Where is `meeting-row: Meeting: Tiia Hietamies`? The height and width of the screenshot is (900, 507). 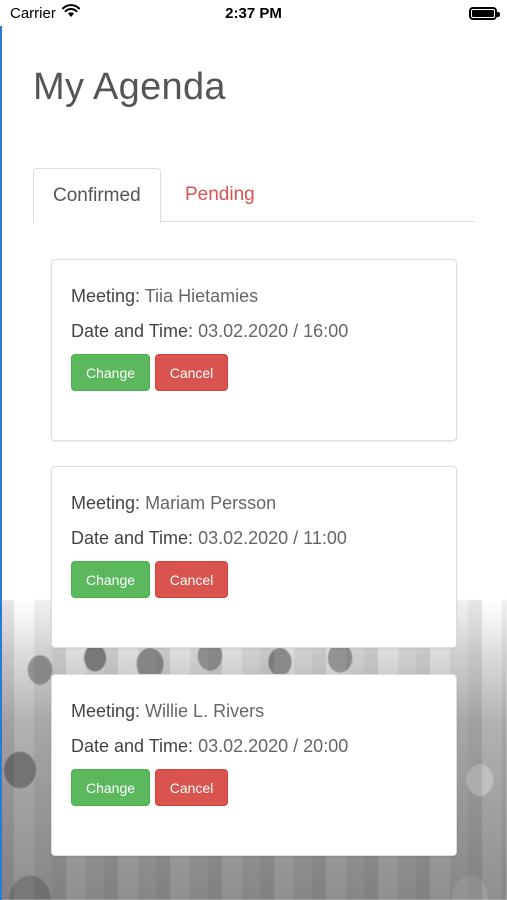 meeting-row: Meeting: Tiia Hietamies is located at coordinates (254, 296).